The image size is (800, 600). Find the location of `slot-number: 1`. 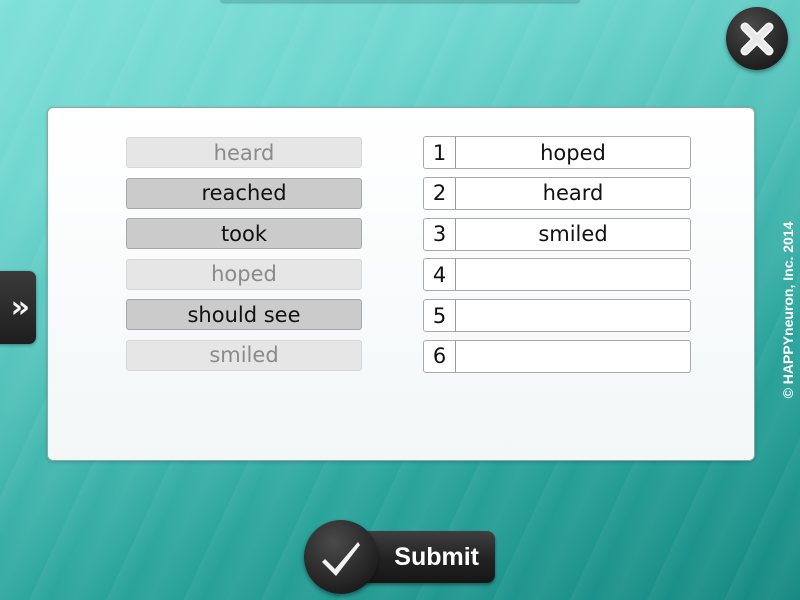

slot-number: 1 is located at coordinates (440, 152).